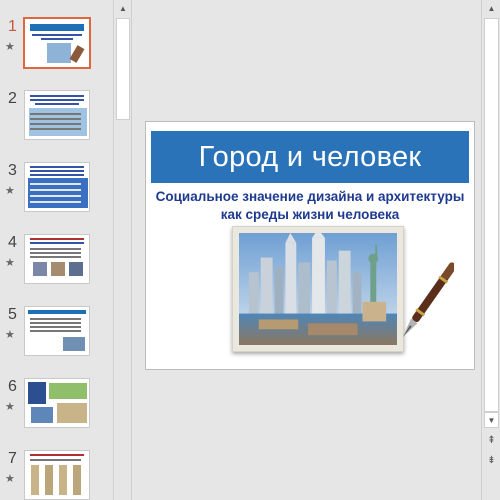  Describe the element at coordinates (491, 215) in the screenshot. I see `slide-scroll-thumb` at that location.